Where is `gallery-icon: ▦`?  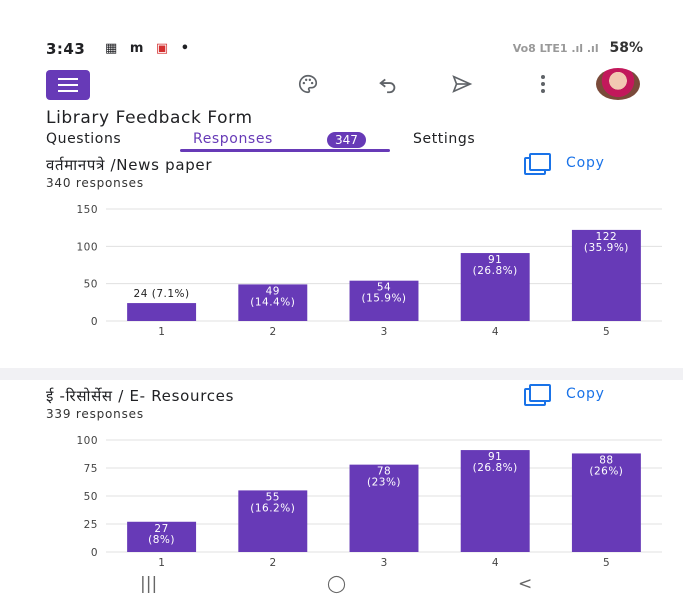
gallery-icon: ▦ is located at coordinates (111, 48).